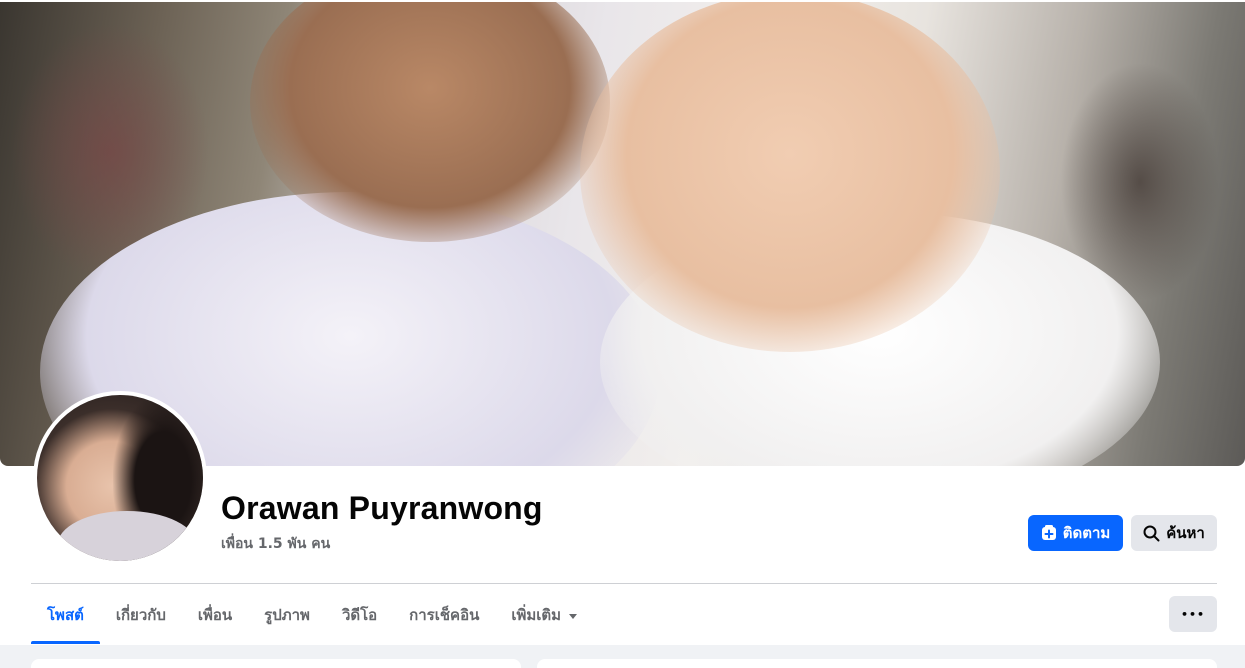 The width and height of the screenshot is (1245, 668). Describe the element at coordinates (544, 615) in the screenshot. I see `tab-more: เพิ่มเติม` at that location.